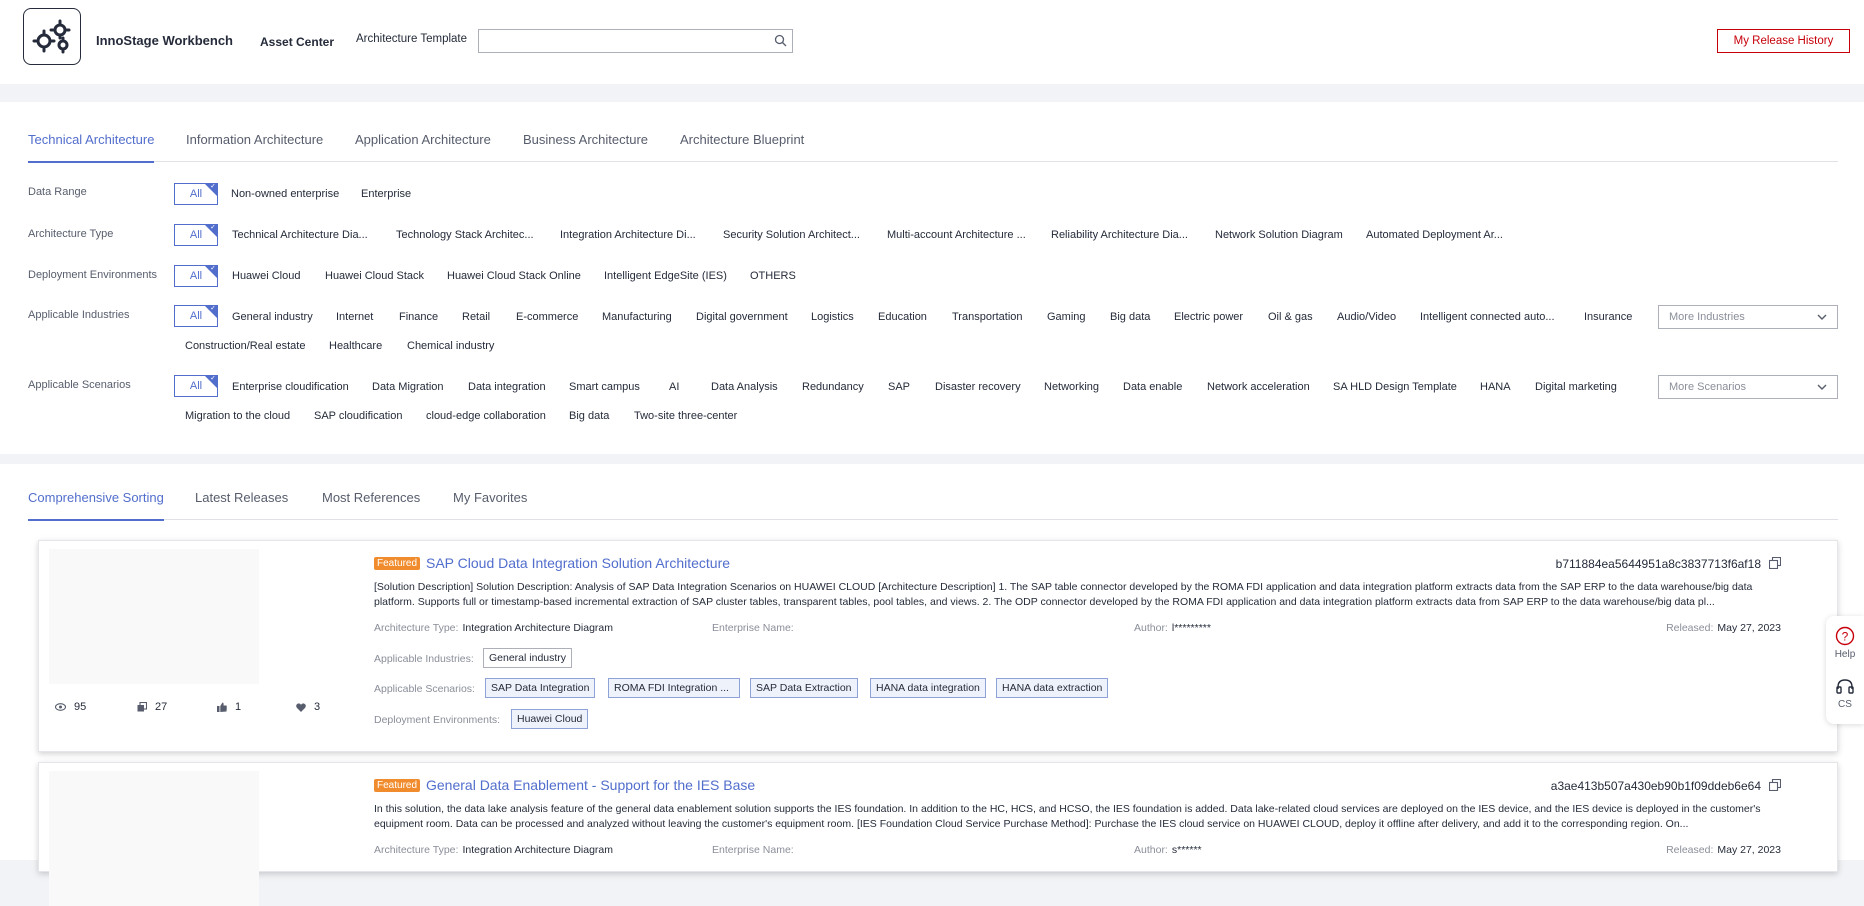 The width and height of the screenshot is (1864, 906). Describe the element at coordinates (354, 317) in the screenshot. I see `filter-option: Internet` at that location.